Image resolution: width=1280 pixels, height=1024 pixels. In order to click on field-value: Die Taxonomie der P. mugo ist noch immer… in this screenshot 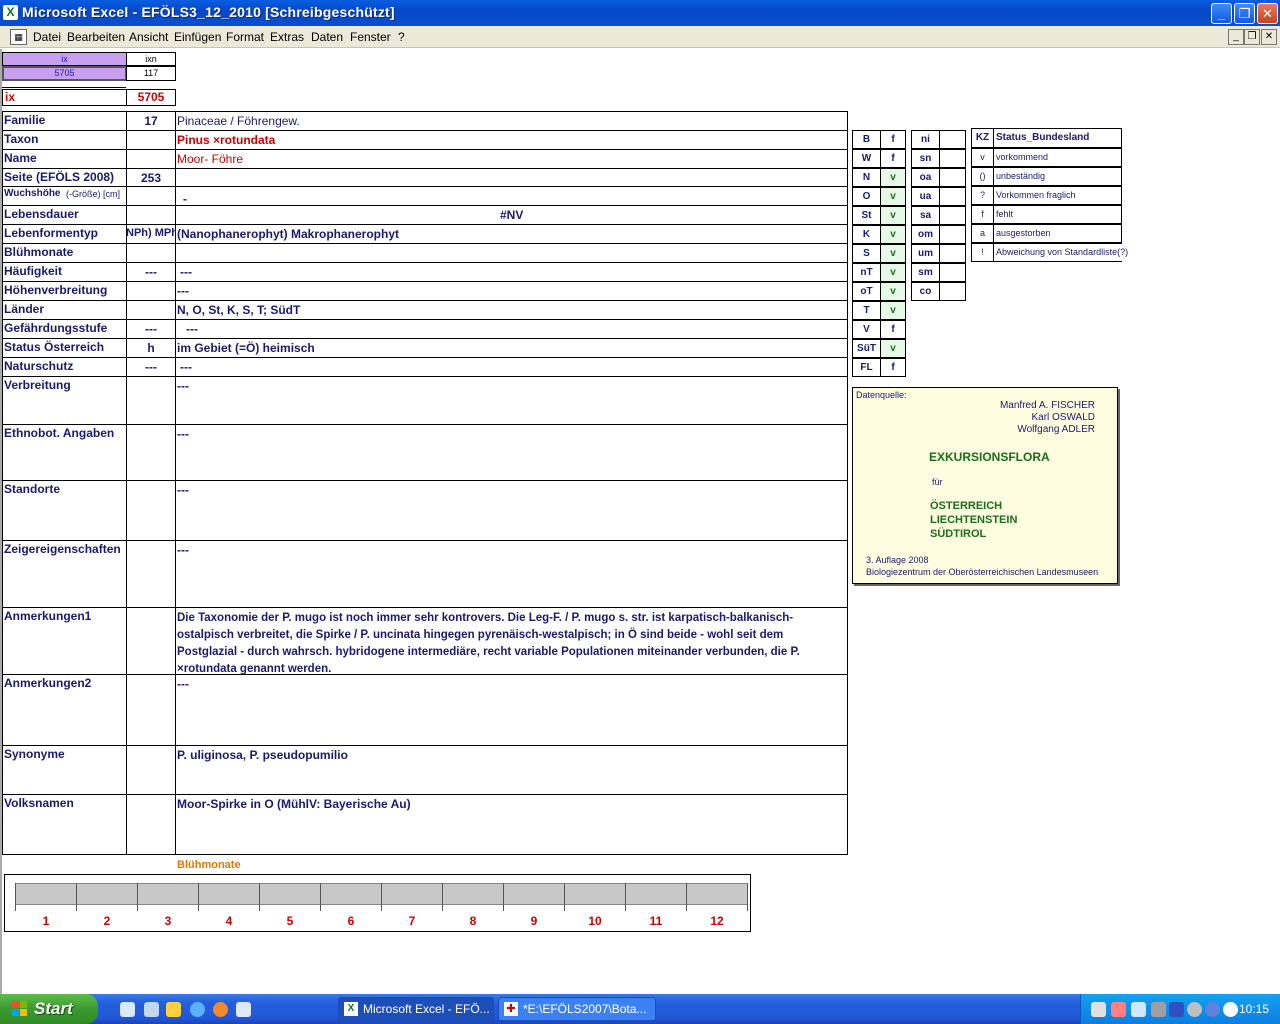, I will do `click(507, 644)`.